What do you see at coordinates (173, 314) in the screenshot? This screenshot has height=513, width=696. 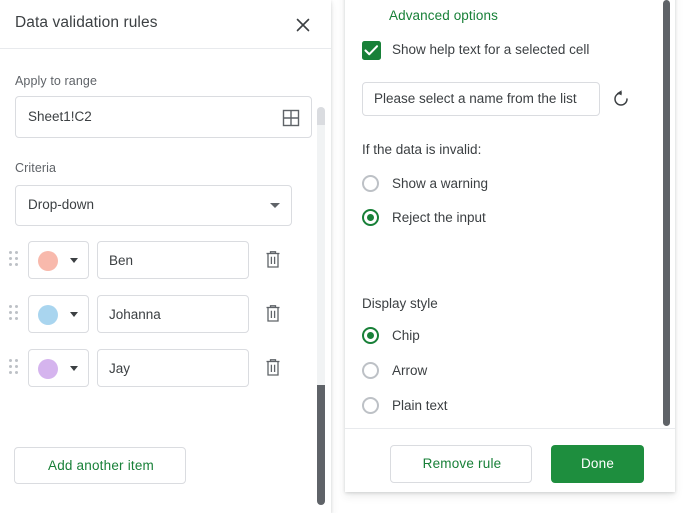 I see `item-value-input: Johanna` at bounding box center [173, 314].